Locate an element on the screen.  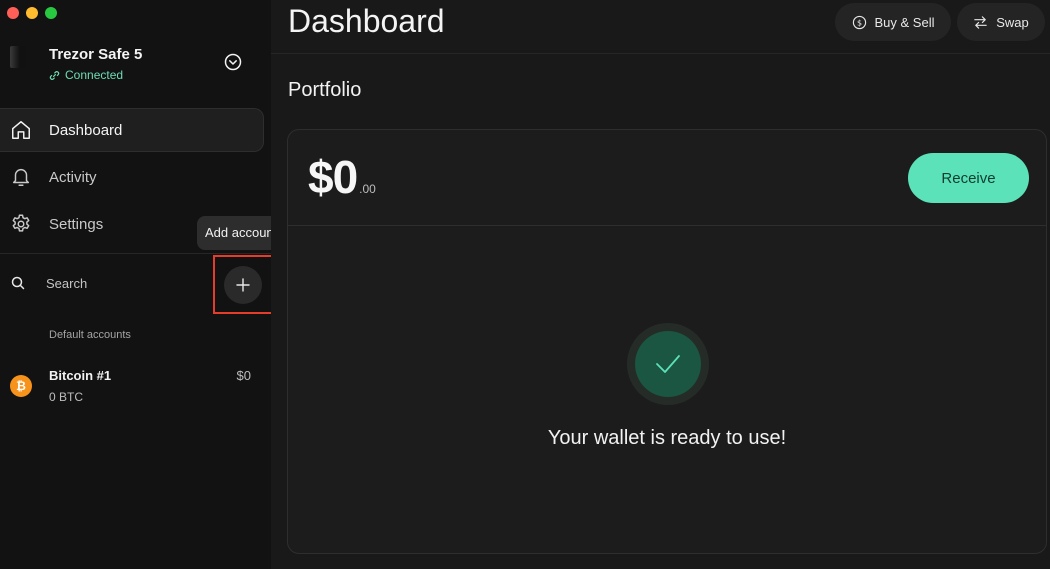
search-accounts: Search is located at coordinates (48, 283).